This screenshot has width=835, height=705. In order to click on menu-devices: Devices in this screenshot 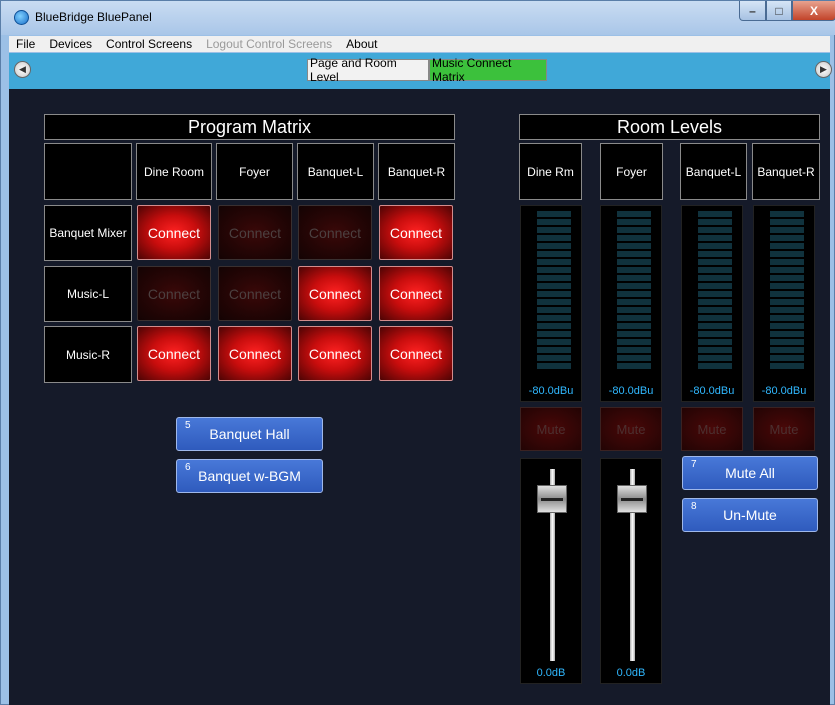, I will do `click(70, 44)`.